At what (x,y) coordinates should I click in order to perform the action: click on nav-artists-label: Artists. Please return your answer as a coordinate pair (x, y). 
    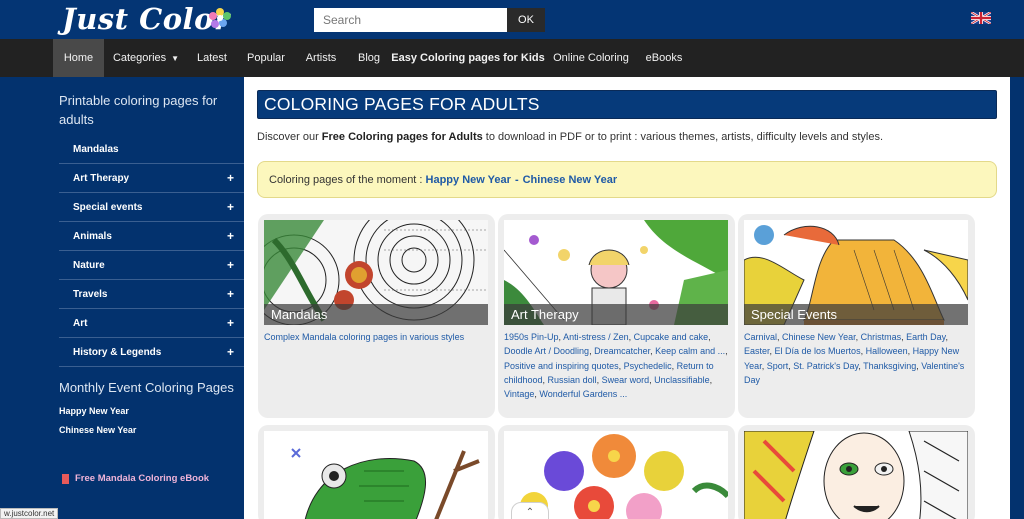
    Looking at the image, I should click on (321, 58).